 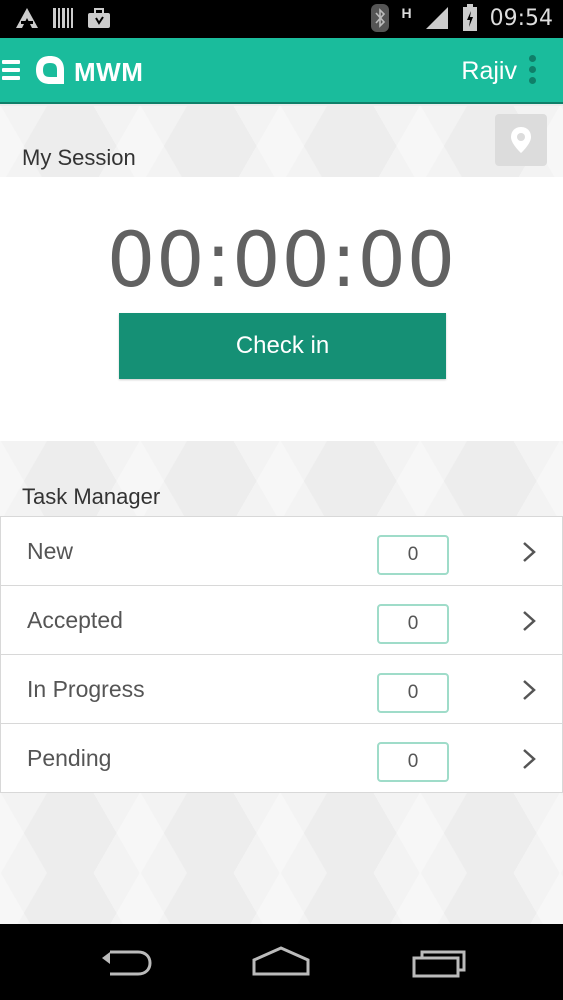 I want to click on task-label: Accepted, so click(x=75, y=620).